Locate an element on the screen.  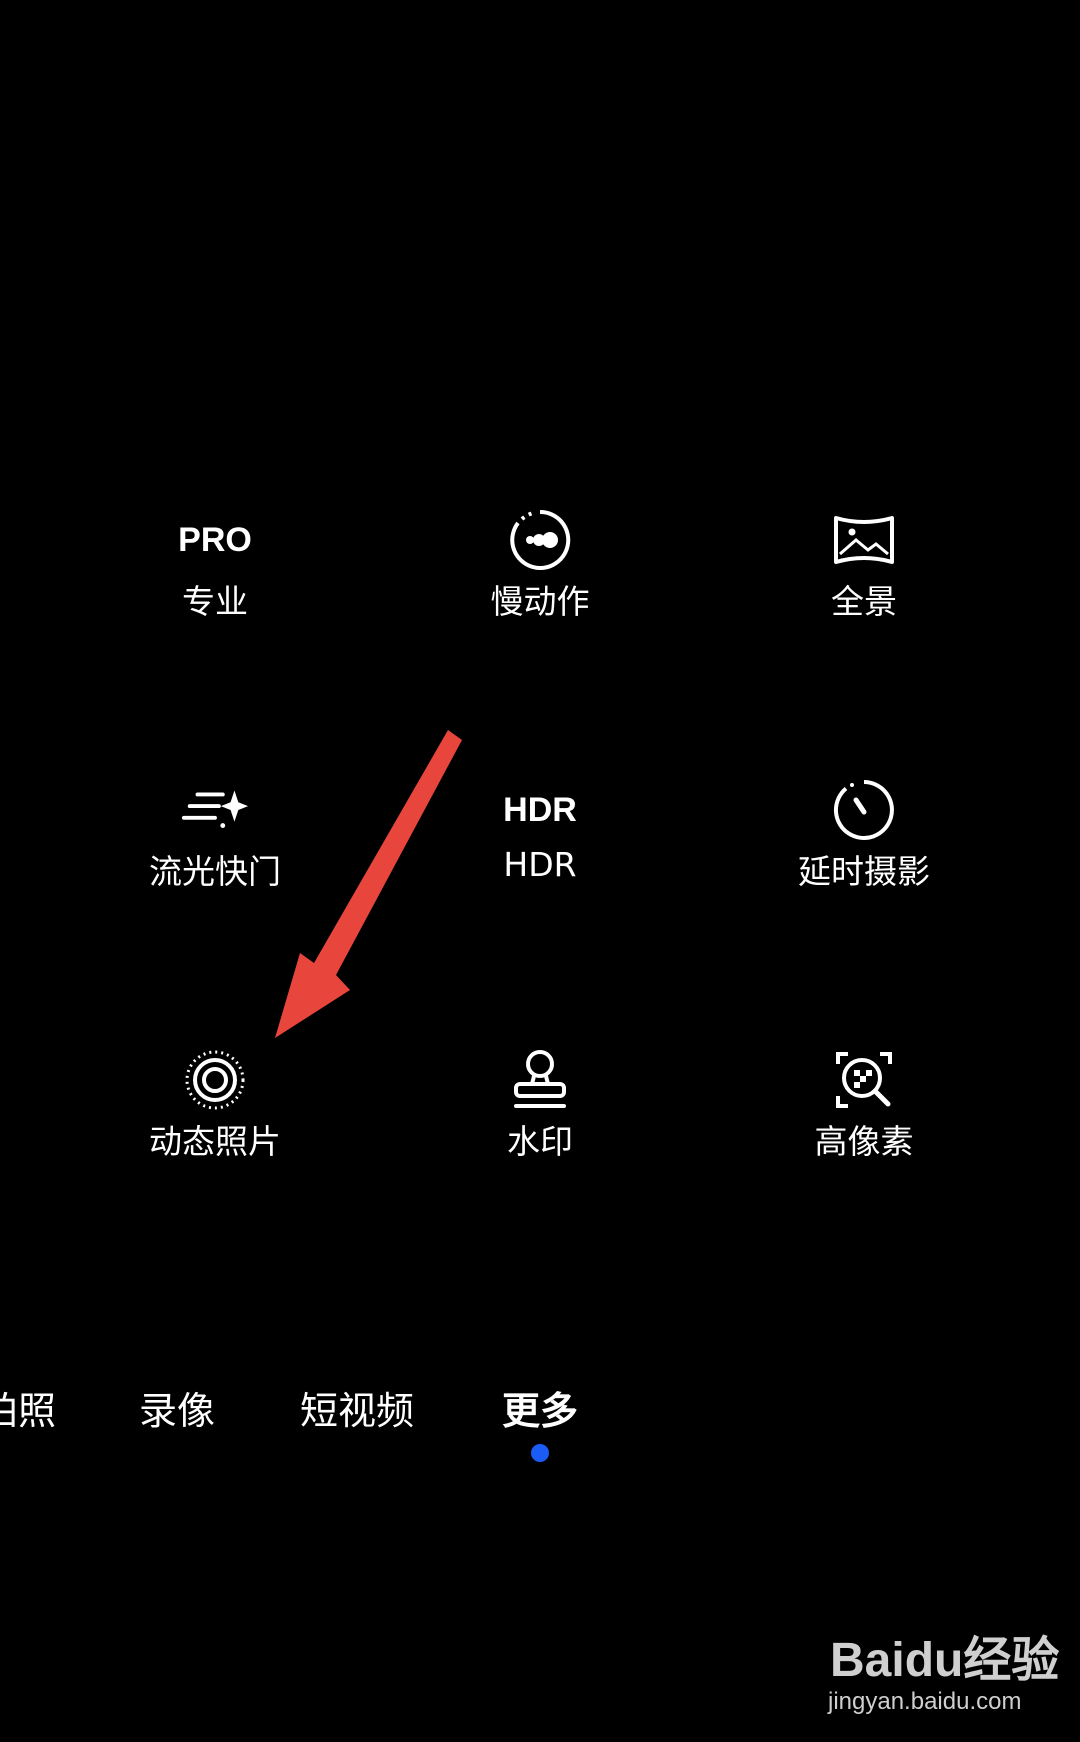
mode-tab-bar: 拍照 录像 短视频 更多 is located at coordinates (540, 1410).